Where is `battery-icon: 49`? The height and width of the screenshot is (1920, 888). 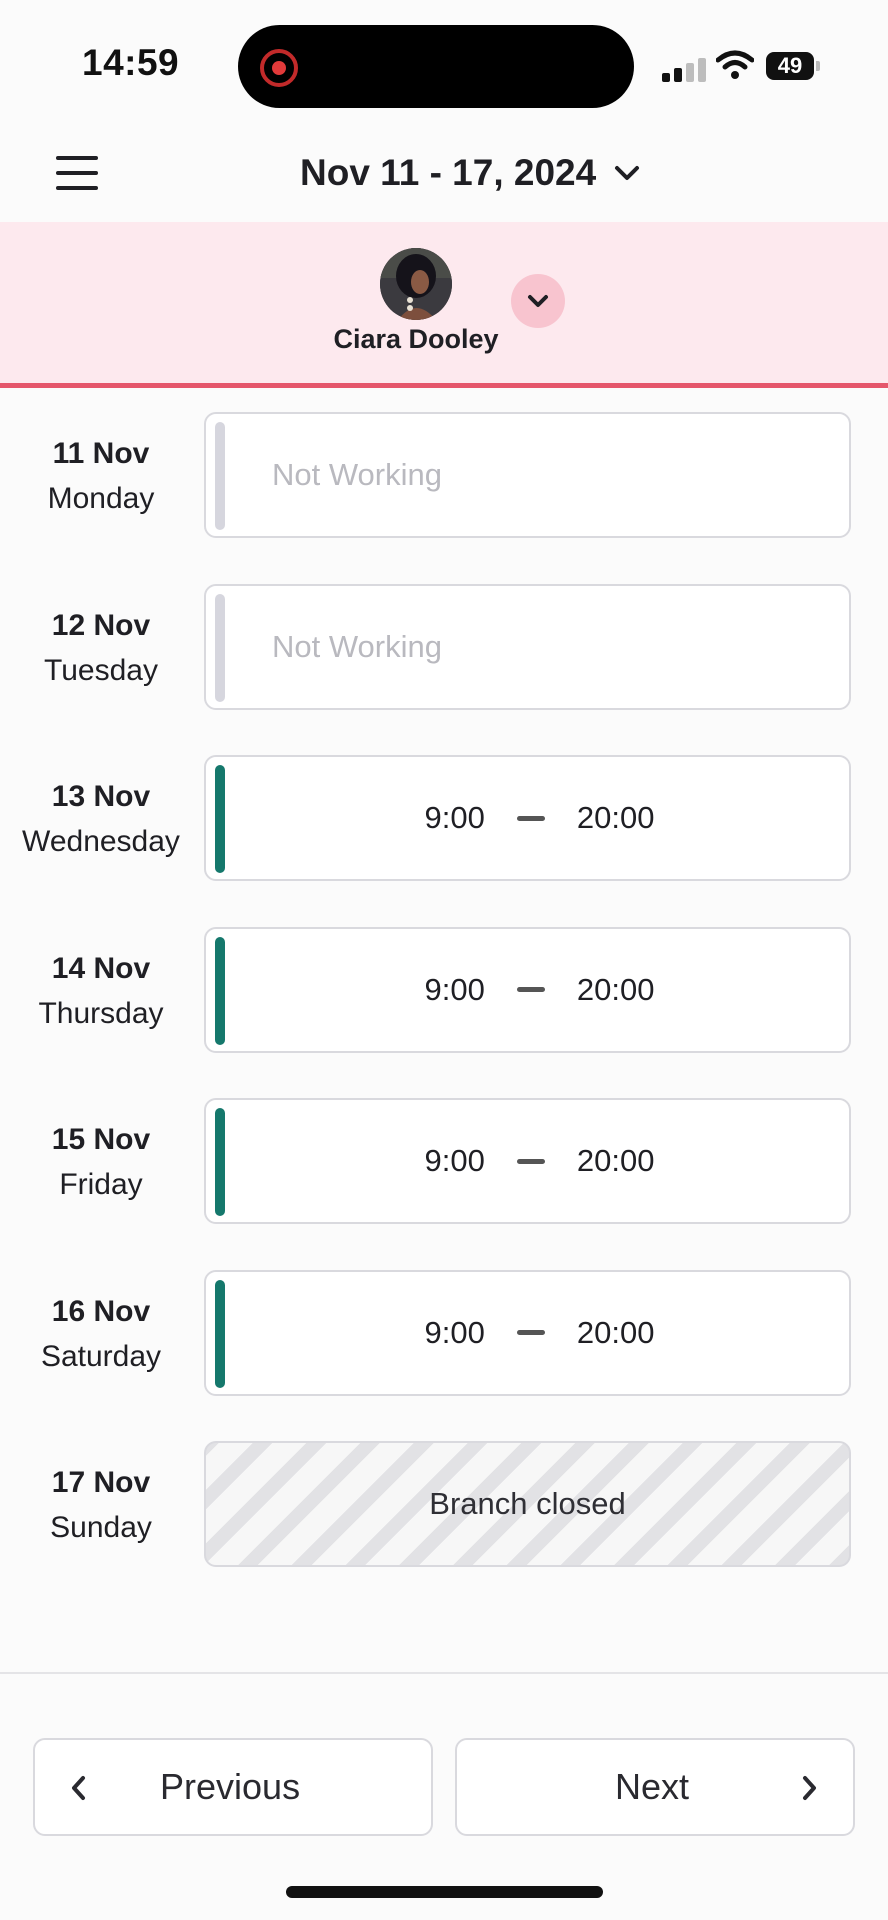
battery-icon: 49 is located at coordinates (793, 66).